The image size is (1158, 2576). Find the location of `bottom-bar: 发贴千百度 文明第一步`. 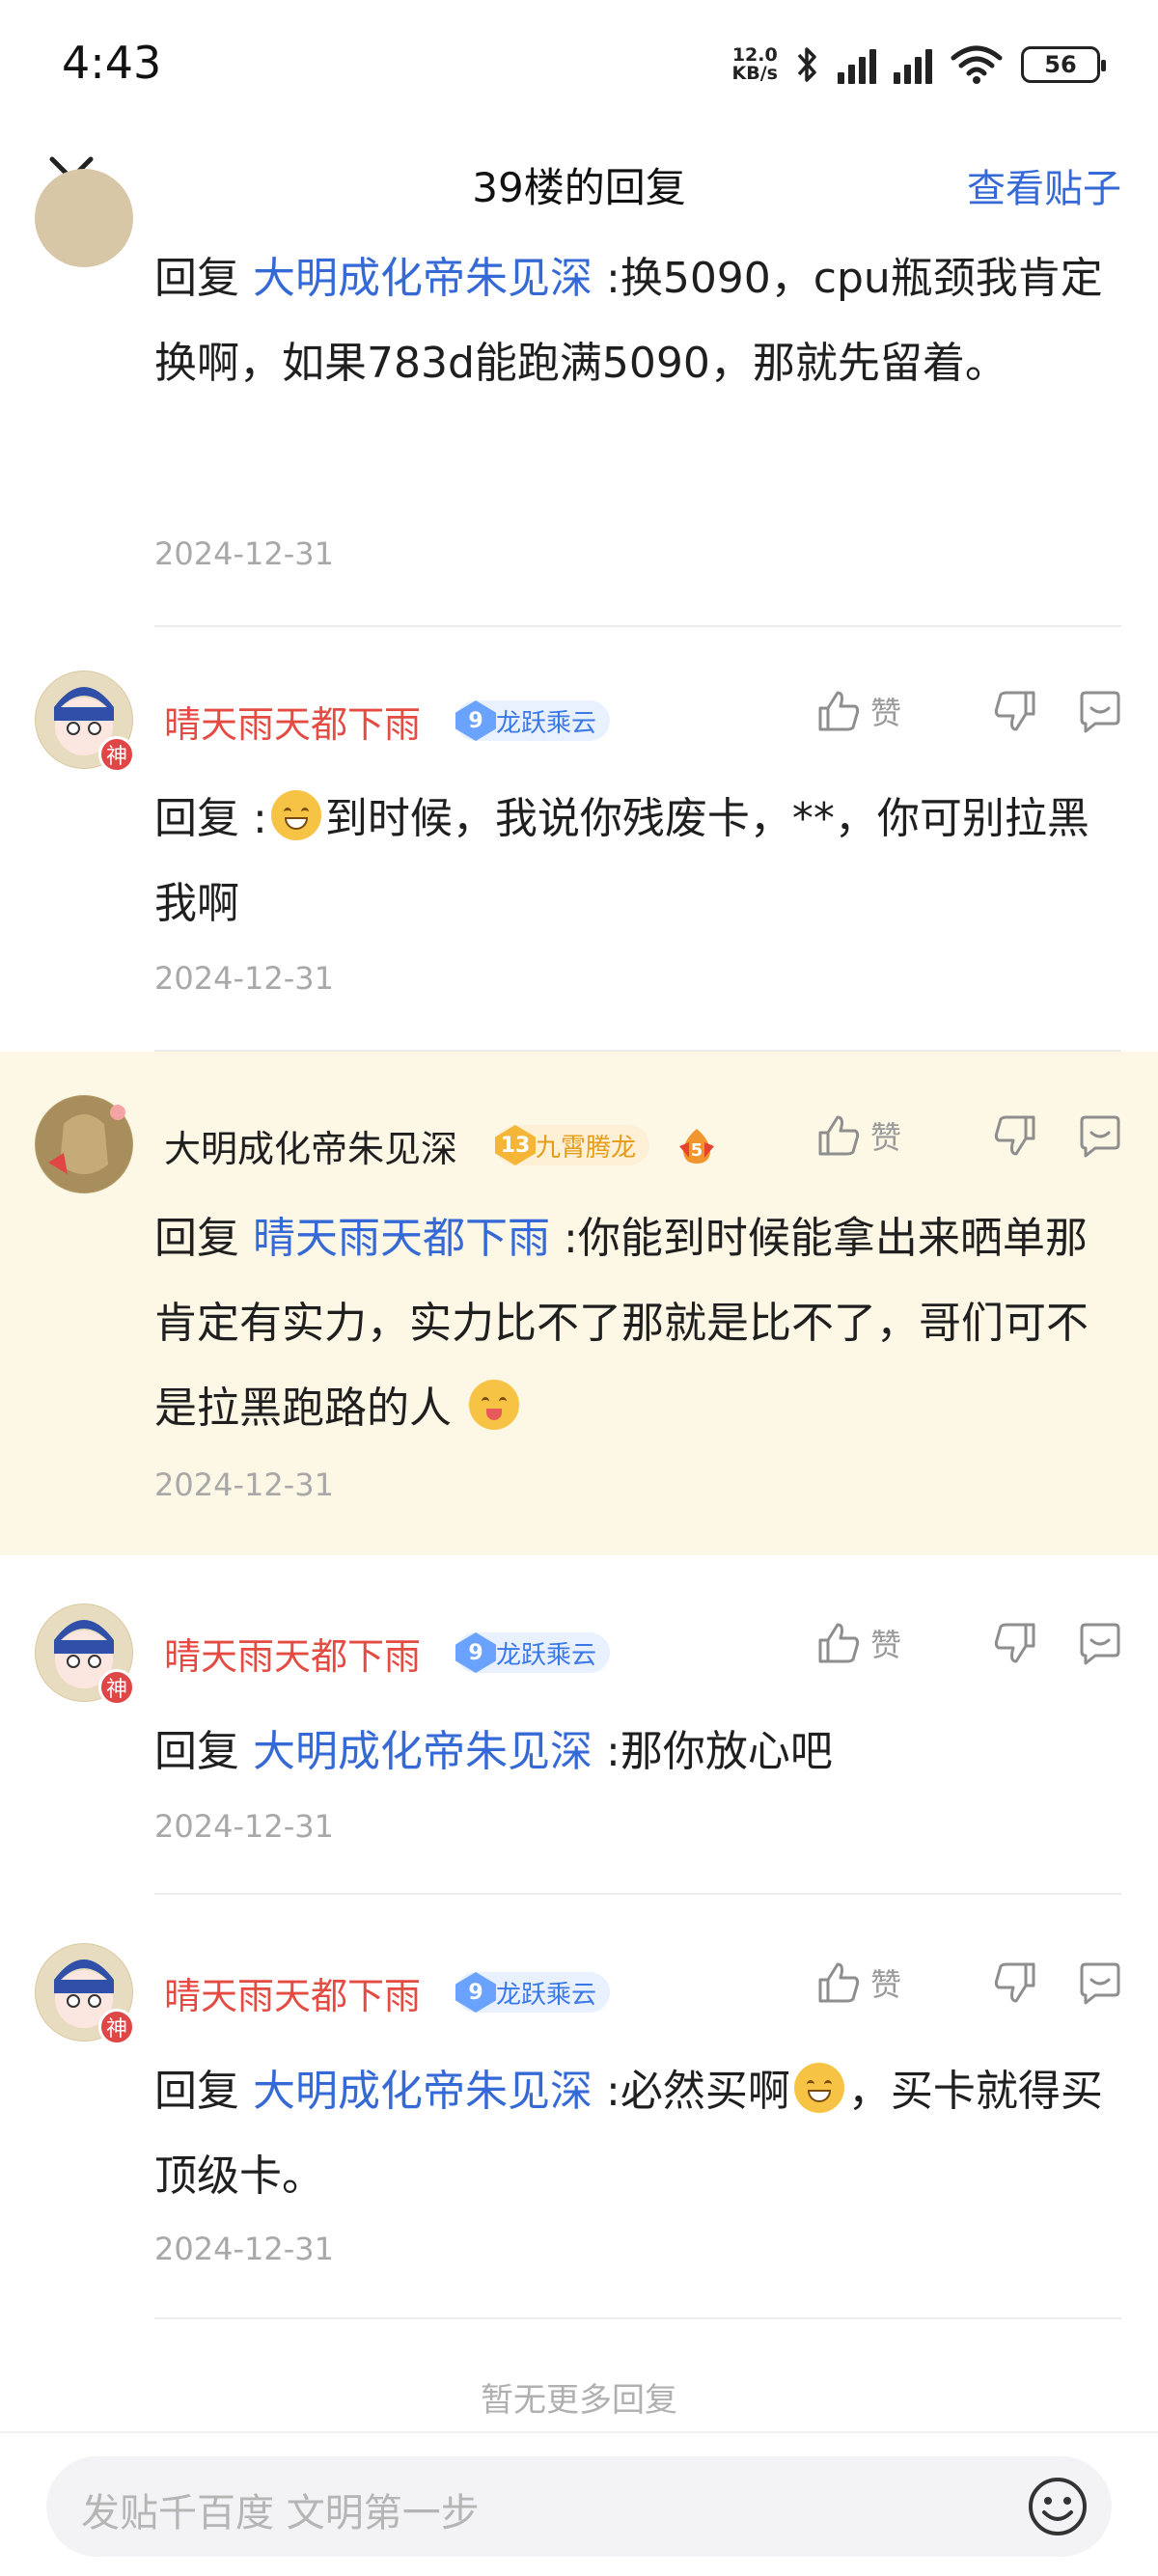

bottom-bar: 发贴千百度 文明第一步 is located at coordinates (579, 2503).